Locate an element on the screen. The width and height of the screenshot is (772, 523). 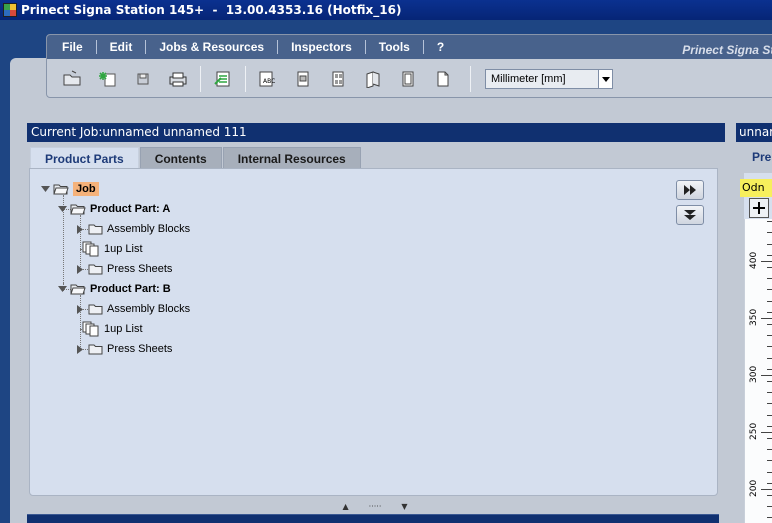
single-page-button is located at coordinates (408, 79).